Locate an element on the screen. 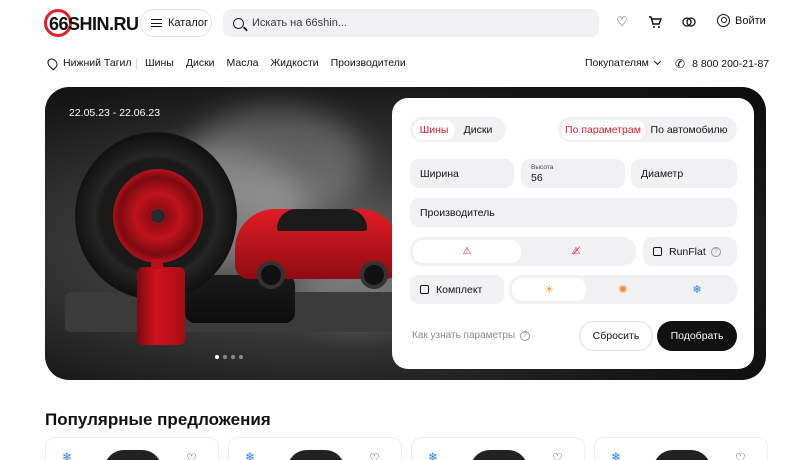  car-window is located at coordinates (322, 220).